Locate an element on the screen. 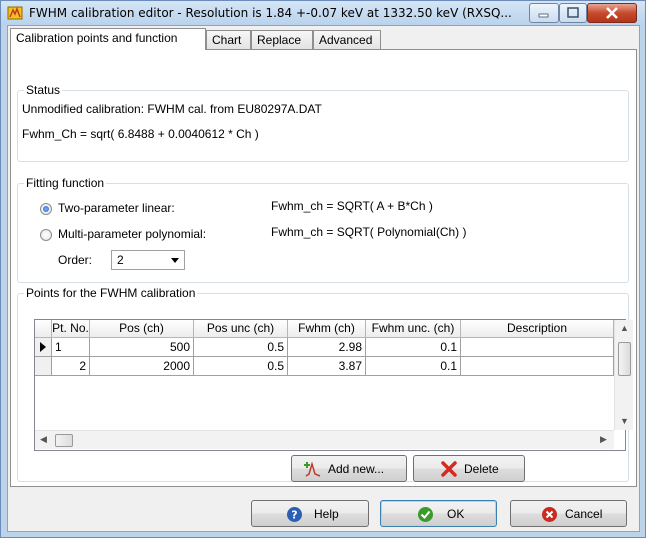  scroll-down-icon: ▼ is located at coordinates (624, 421).